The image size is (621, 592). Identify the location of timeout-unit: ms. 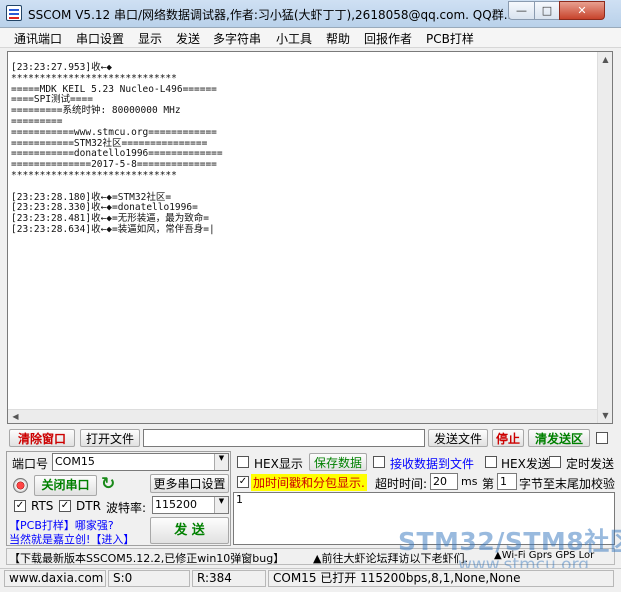
(469, 481).